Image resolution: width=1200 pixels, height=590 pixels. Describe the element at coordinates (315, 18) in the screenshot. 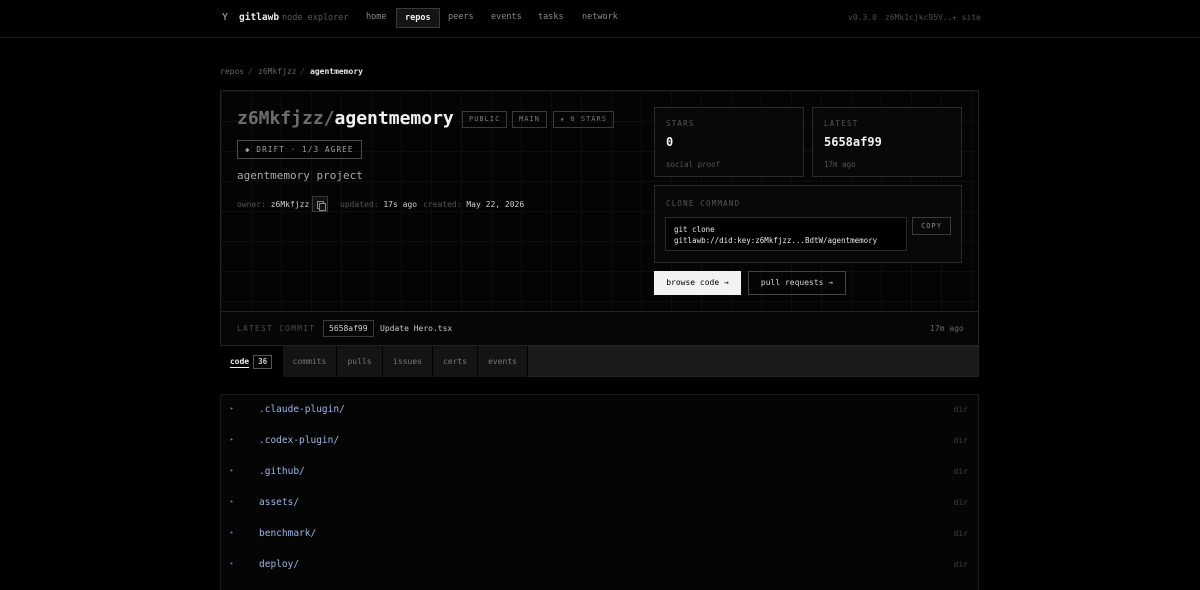

I see `app-subtitle: node explorer` at that location.